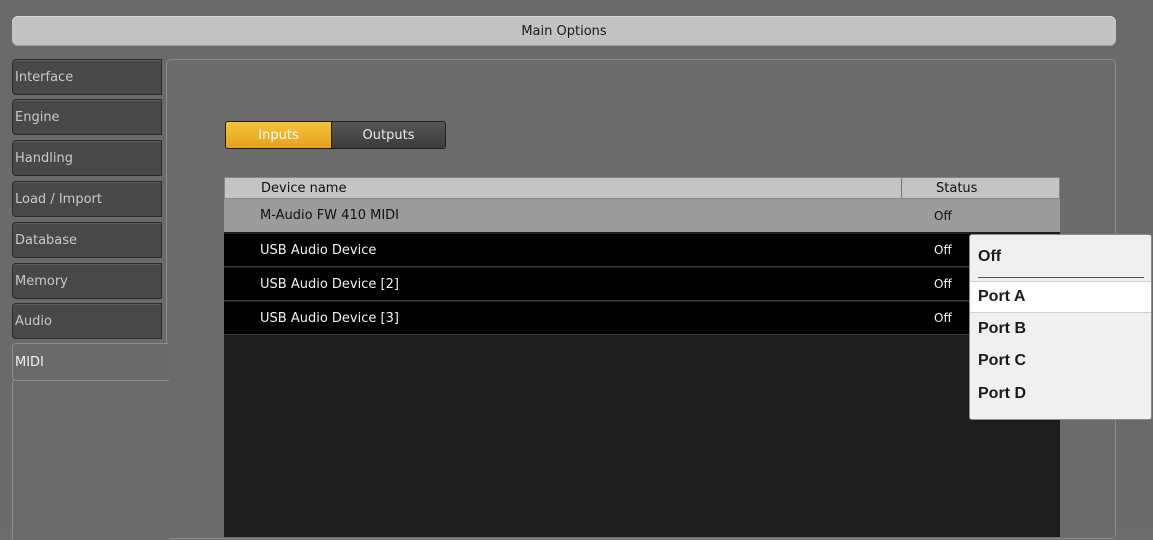  I want to click on sidebar-item-label: Handling, so click(44, 158).